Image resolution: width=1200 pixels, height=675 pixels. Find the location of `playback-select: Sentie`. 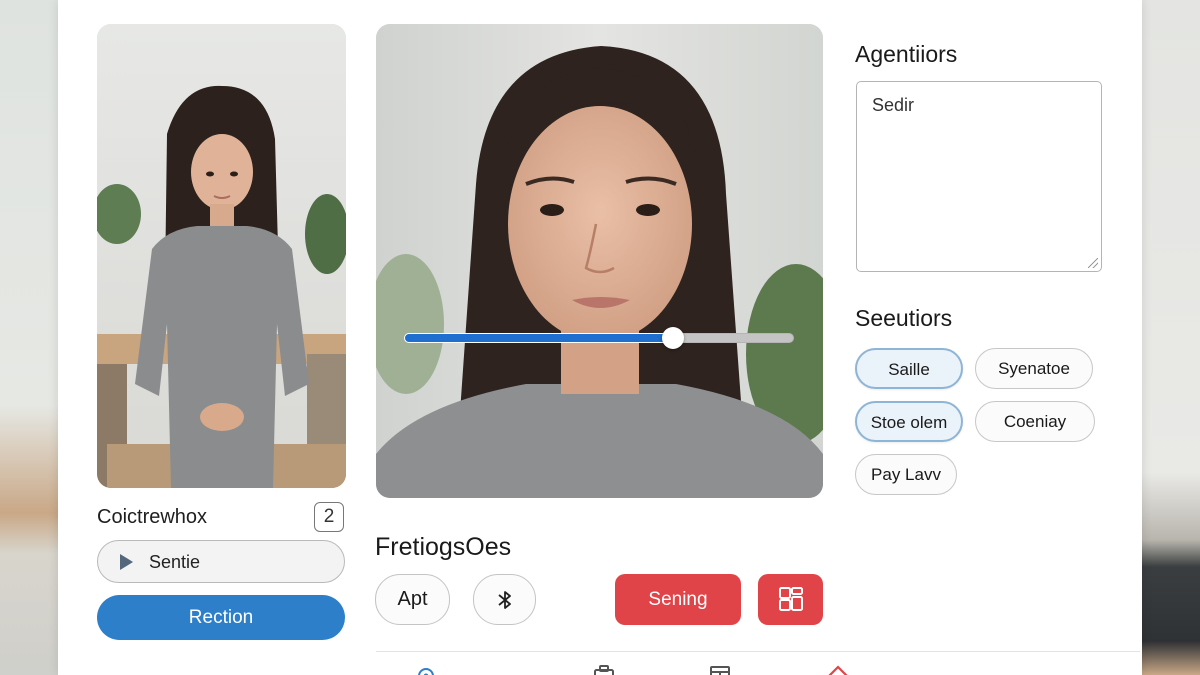

playback-select: Sentie is located at coordinates (221, 561).